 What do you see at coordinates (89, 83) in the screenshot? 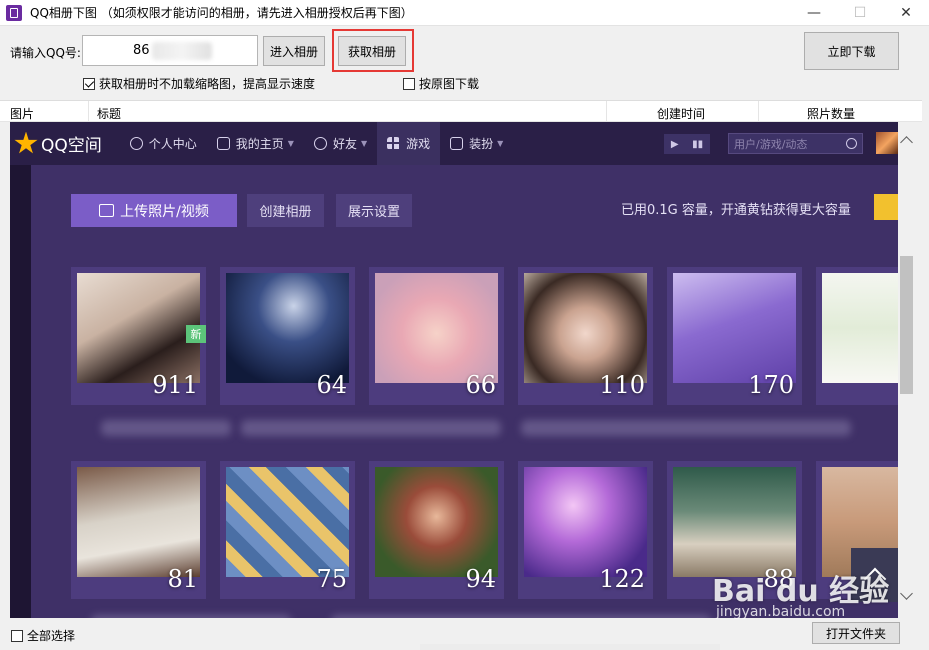
I see `checkbox-checked-icon` at bounding box center [89, 83].